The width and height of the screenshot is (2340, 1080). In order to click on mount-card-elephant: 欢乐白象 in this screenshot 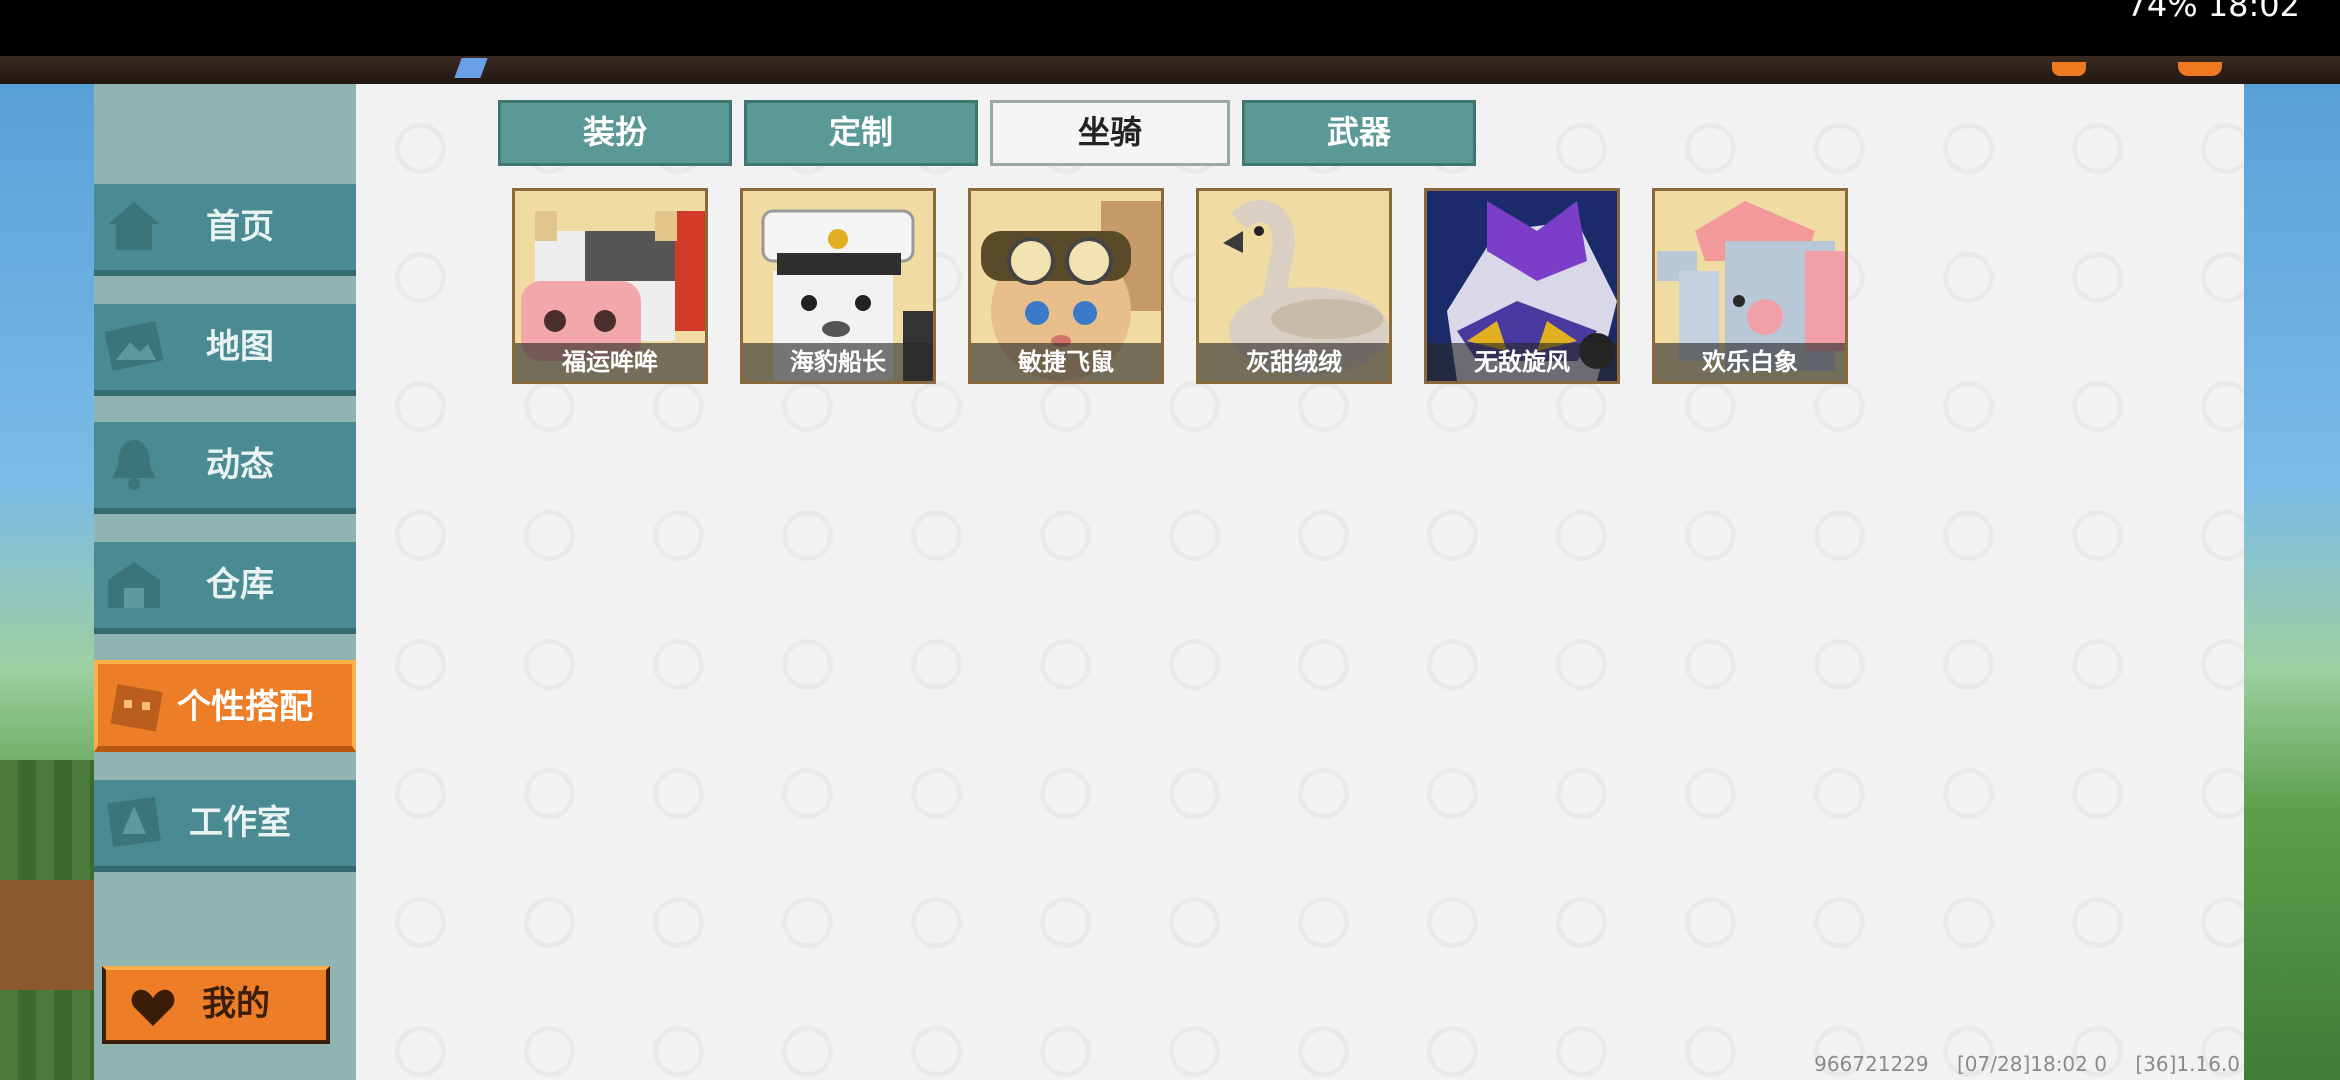, I will do `click(1750, 286)`.